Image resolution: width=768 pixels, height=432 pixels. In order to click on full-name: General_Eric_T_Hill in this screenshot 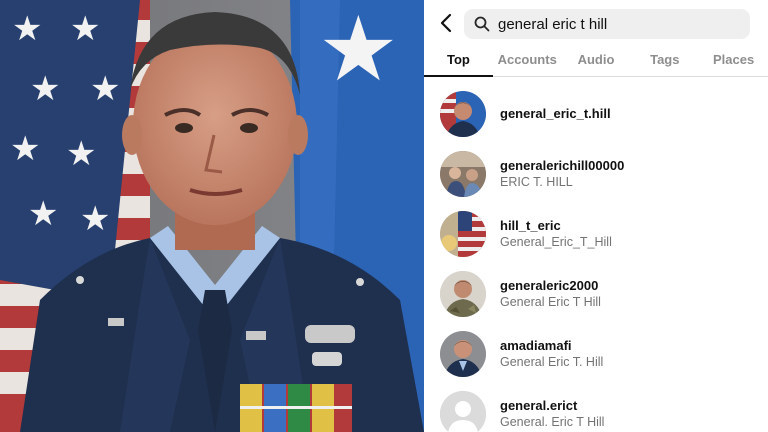, I will do `click(556, 242)`.